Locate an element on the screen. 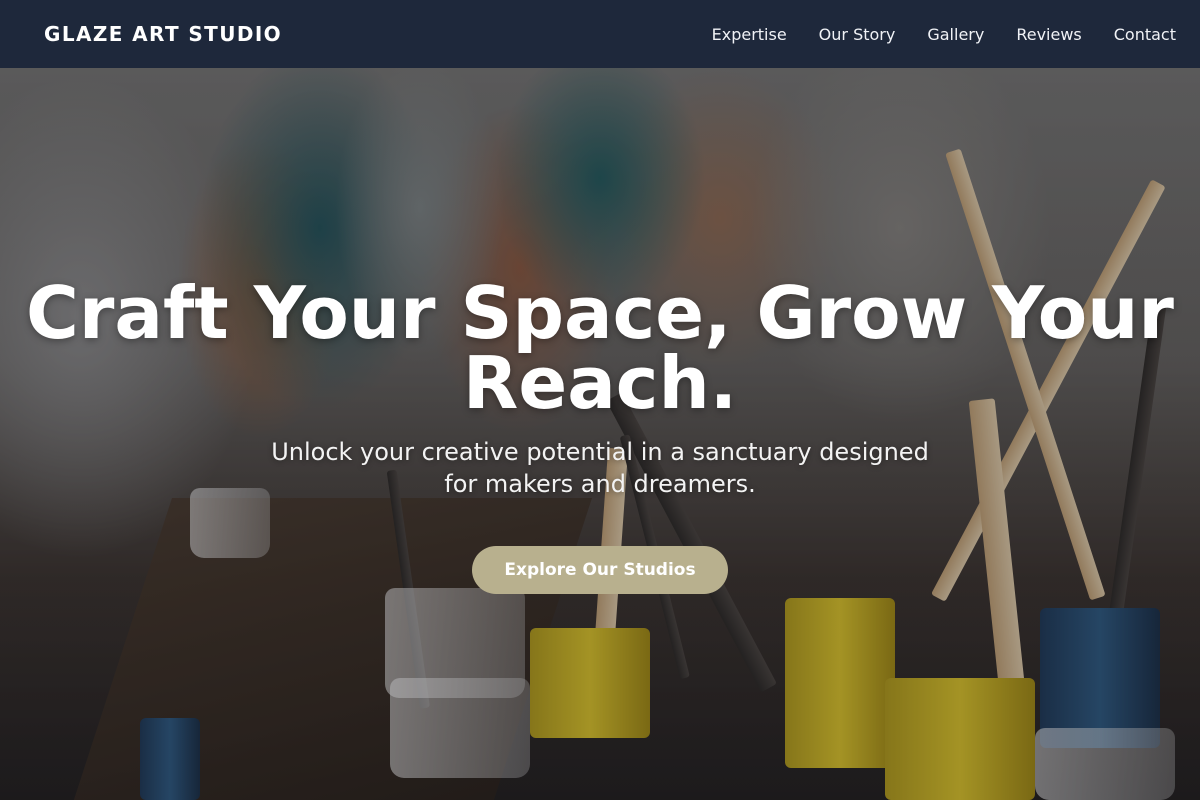  nav-item-expertise: Expertise is located at coordinates (749, 34).